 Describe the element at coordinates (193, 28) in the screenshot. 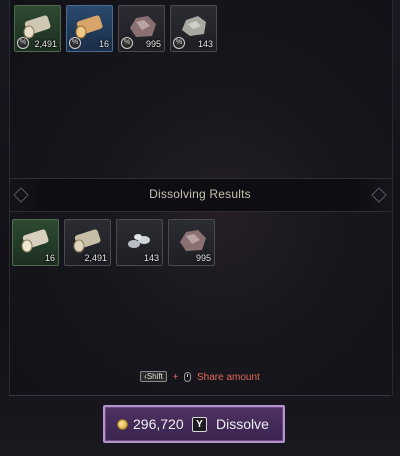

I see `material-slot-heavy-iron-ore: % 143` at that location.